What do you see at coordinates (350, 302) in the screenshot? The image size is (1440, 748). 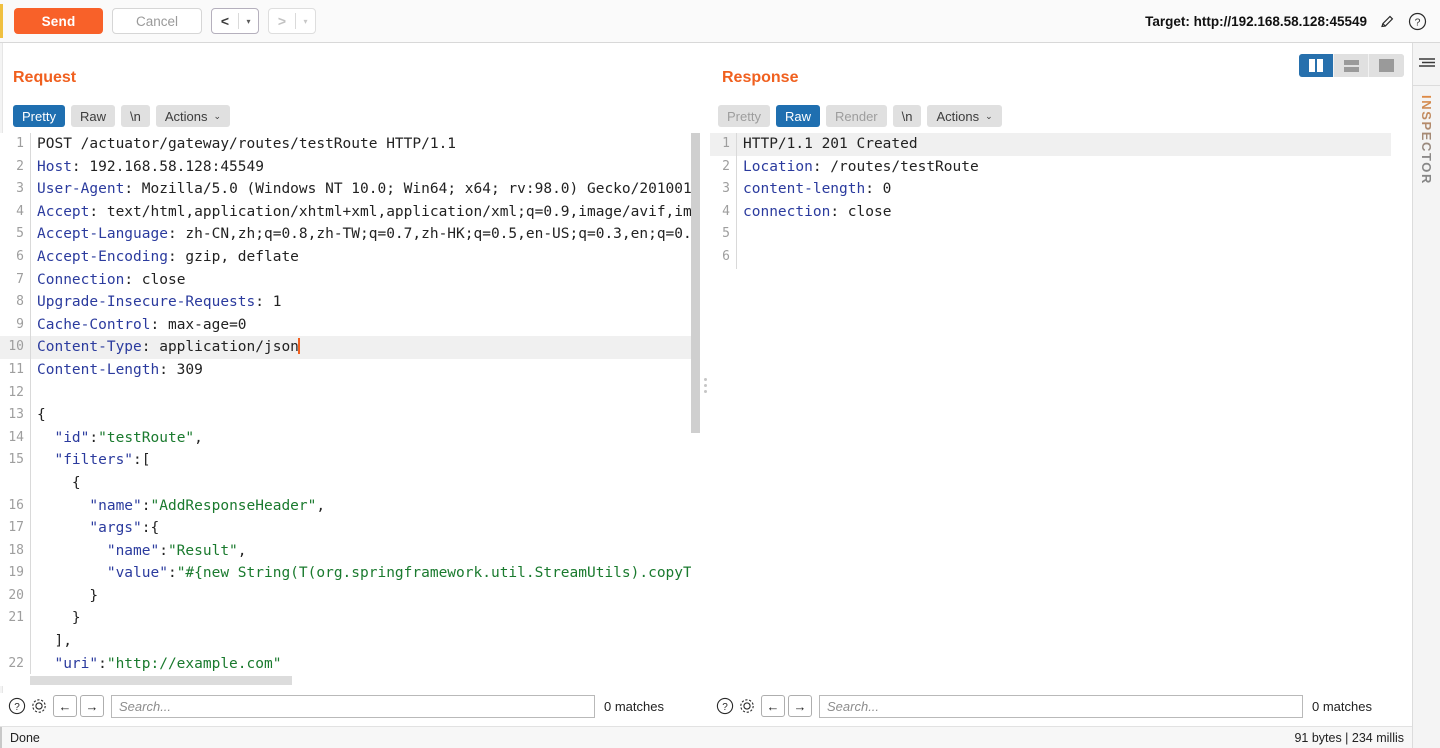 I see `request-code-line: 8 Upgrade-Insecure-Requests: 1` at bounding box center [350, 302].